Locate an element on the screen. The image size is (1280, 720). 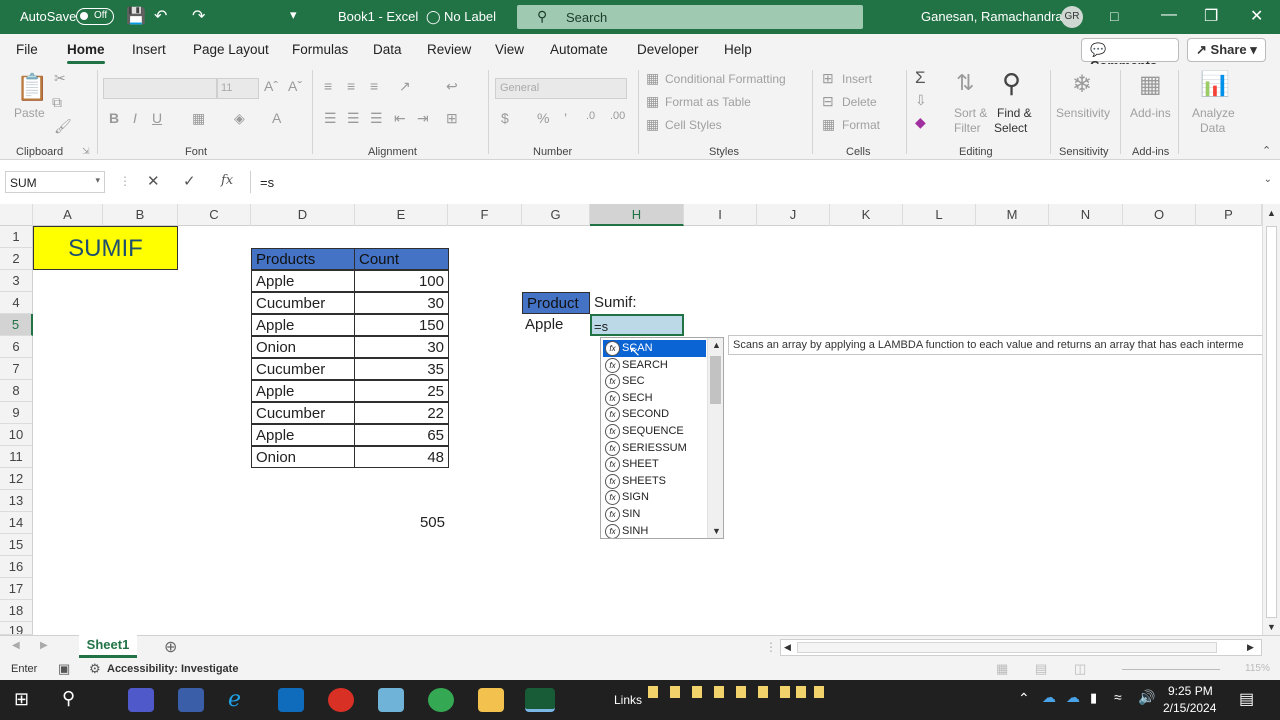
name-box: SUM ▾ is located at coordinates (55, 182).